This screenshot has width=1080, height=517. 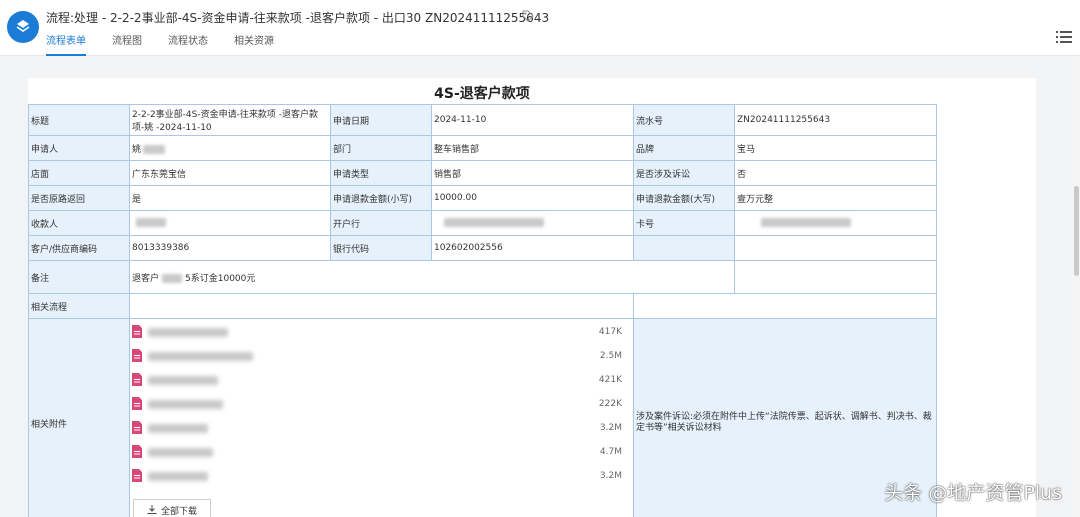 What do you see at coordinates (835, 198) in the screenshot?
I see `field-value-amount-big: 壹万元整` at bounding box center [835, 198].